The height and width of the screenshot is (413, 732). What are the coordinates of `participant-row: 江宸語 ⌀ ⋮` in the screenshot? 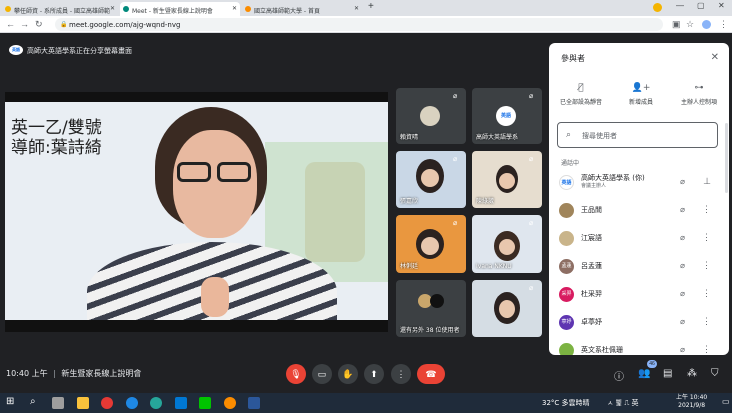 It's located at (638, 239).